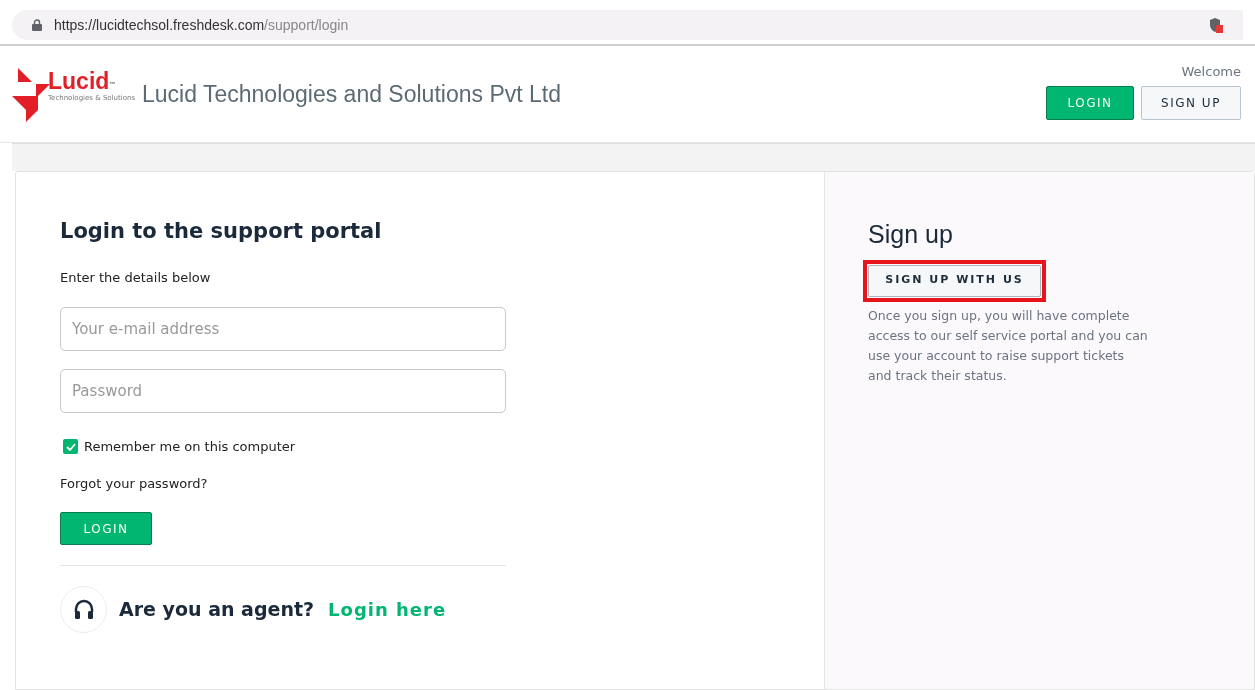 This screenshot has height=690, width=1255. I want to click on shield-icon, so click(1216, 25).